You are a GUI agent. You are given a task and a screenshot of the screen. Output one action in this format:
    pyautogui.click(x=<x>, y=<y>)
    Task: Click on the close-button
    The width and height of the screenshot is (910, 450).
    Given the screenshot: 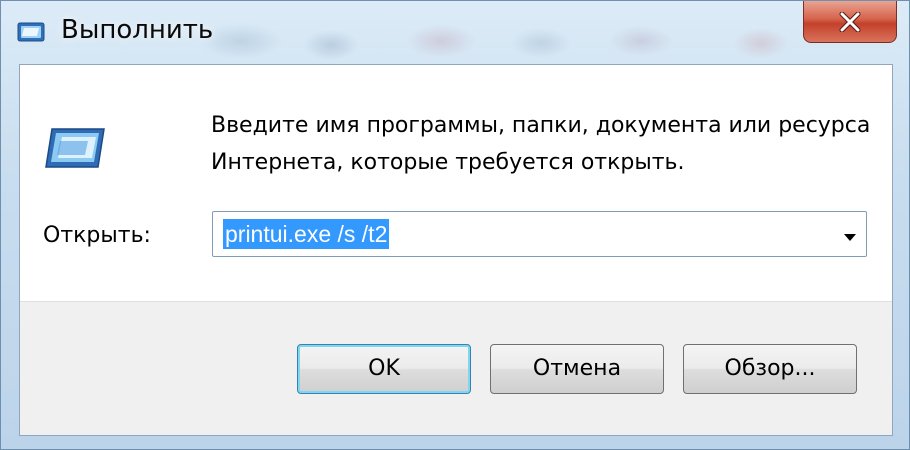 What is the action you would take?
    pyautogui.click(x=850, y=22)
    